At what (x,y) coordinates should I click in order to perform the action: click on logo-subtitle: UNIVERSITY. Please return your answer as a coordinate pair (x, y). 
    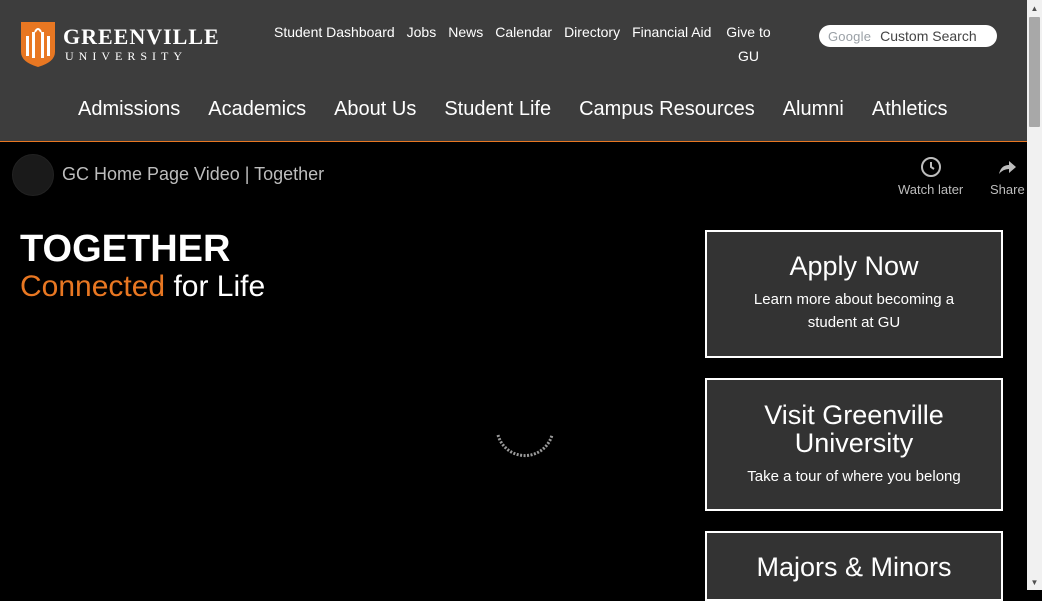
    Looking at the image, I should click on (126, 55).